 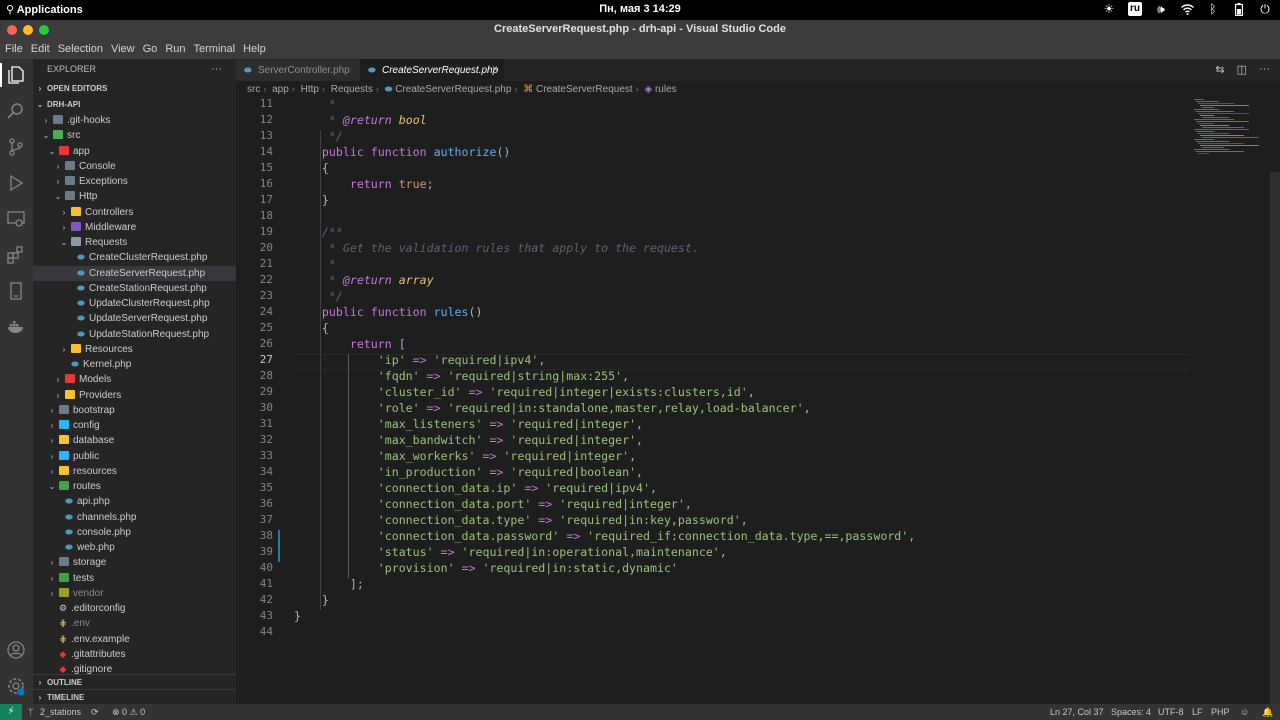 I want to click on menu-view: View, so click(x=126, y=49).